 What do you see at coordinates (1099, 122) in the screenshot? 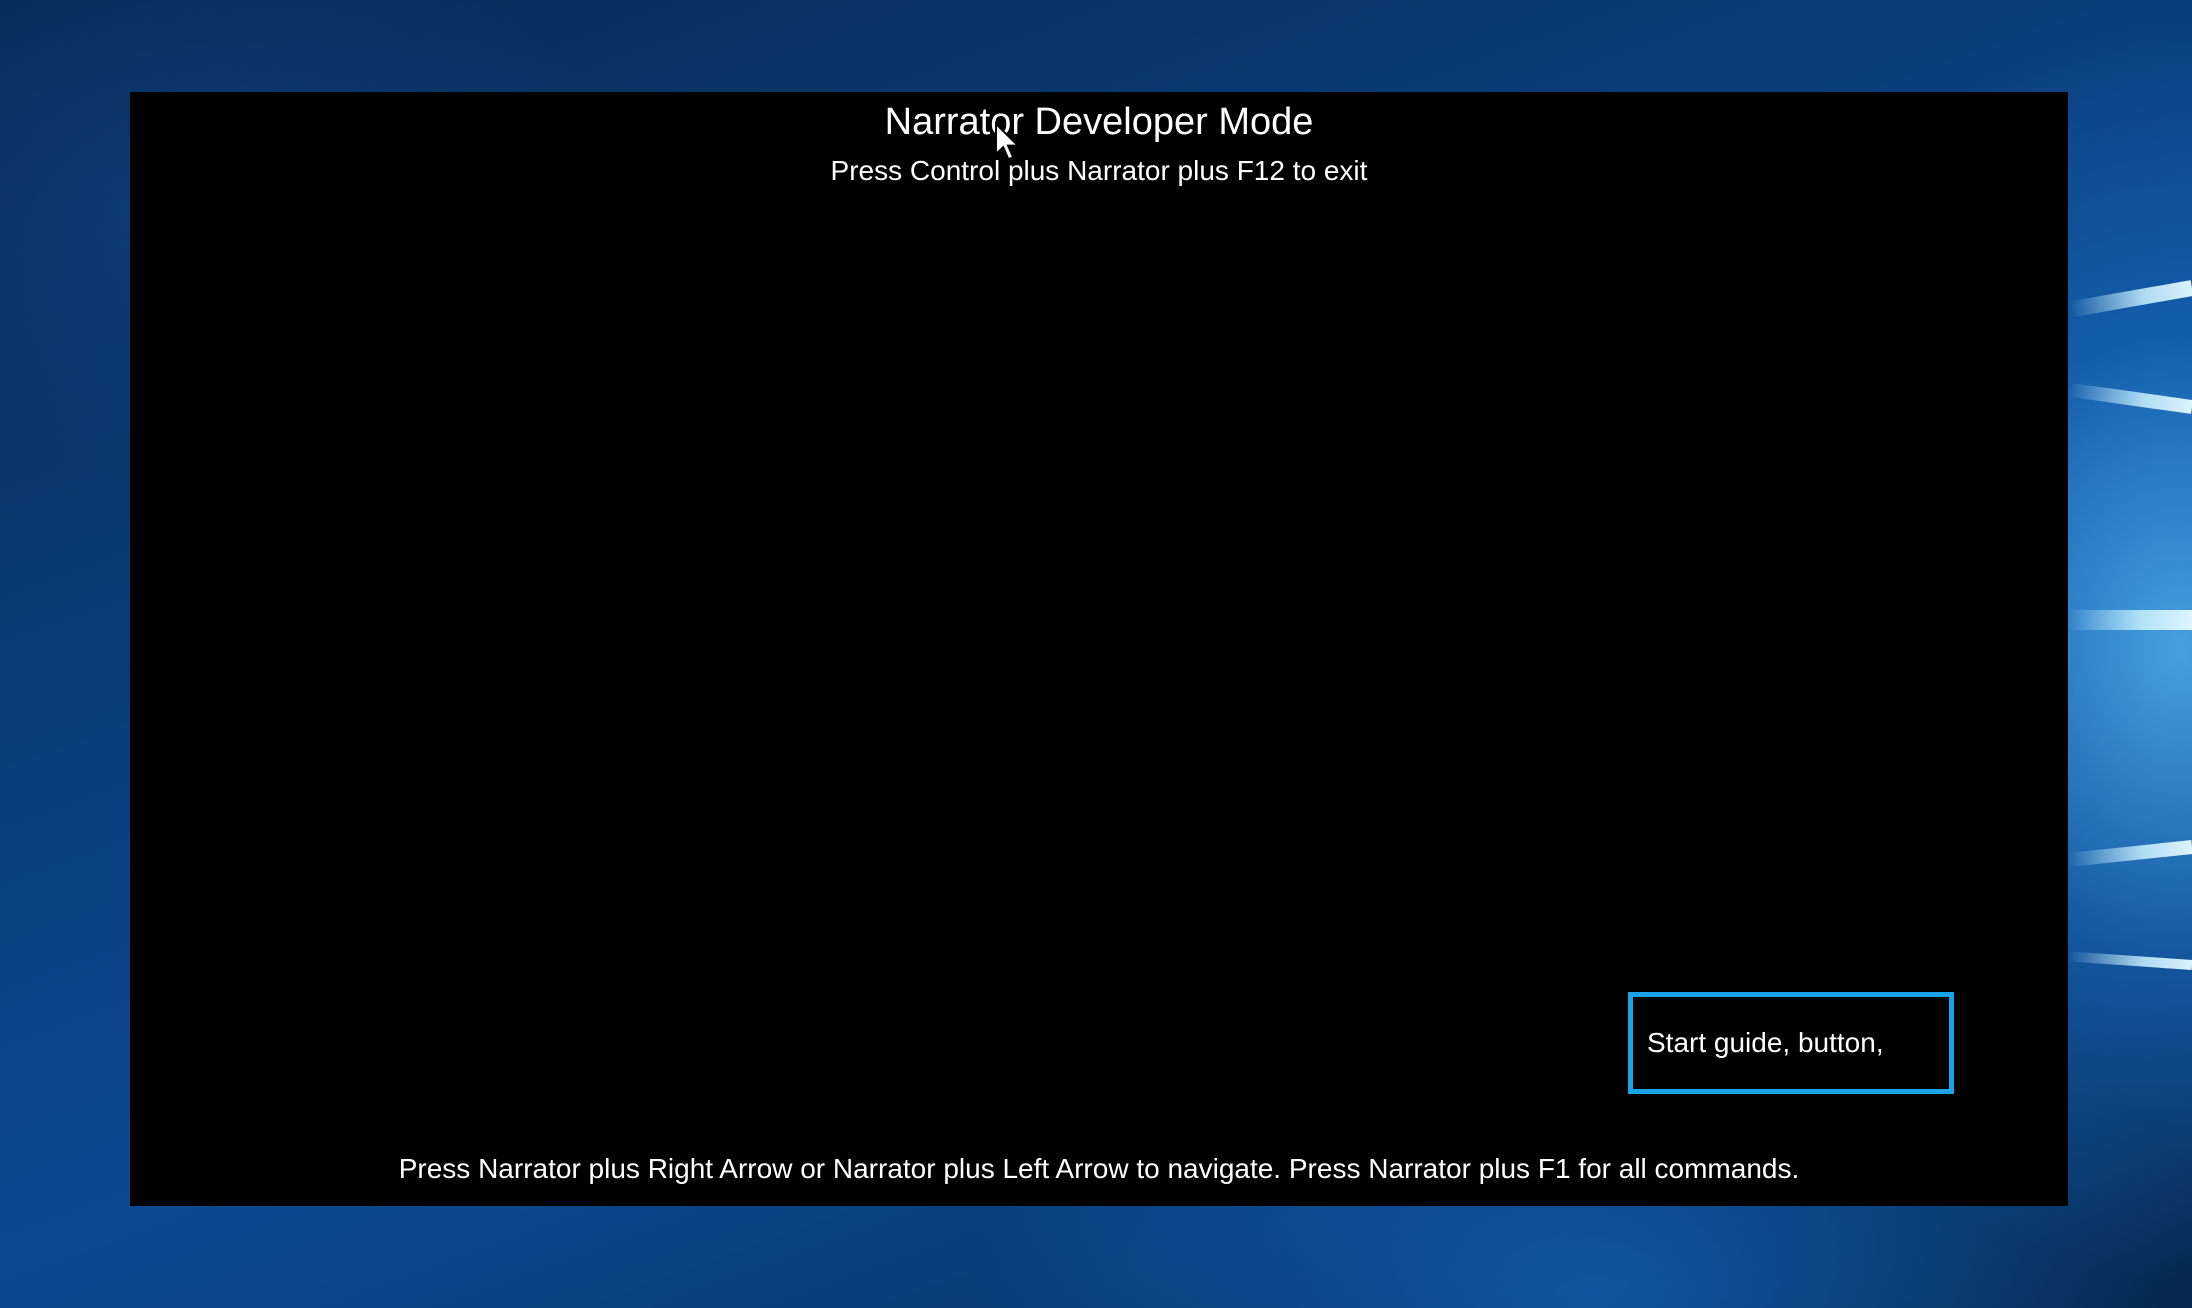
I see `overlay-title: Narrator Developer Mode` at bounding box center [1099, 122].